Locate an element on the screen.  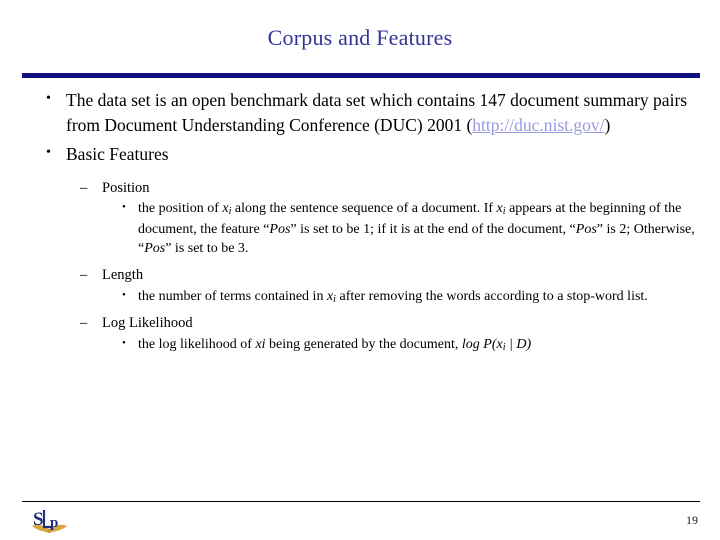
subbullet-label: Length is located at coordinates (123, 275).